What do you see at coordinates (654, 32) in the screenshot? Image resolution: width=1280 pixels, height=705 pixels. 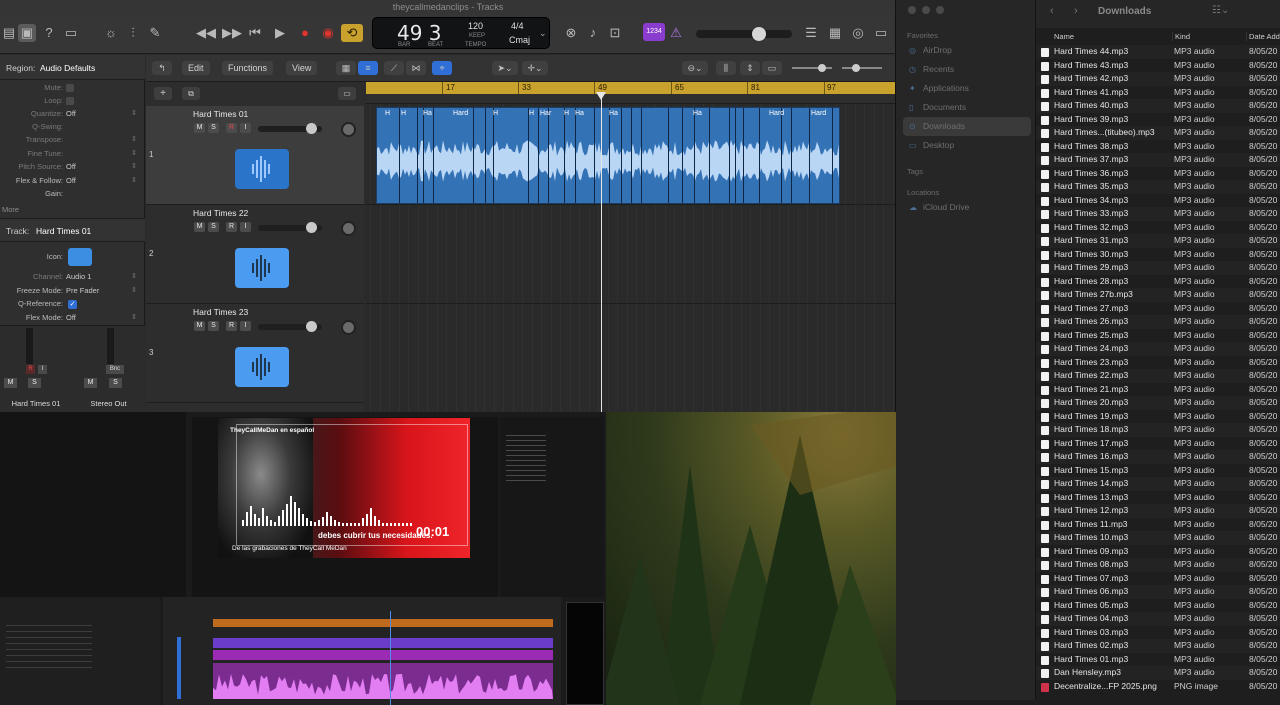 I see `count-badge: 1234` at bounding box center [654, 32].